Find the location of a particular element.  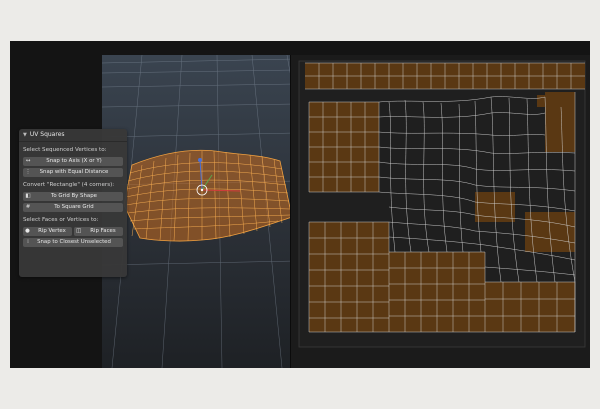

hash-grid-icon: # is located at coordinates (28, 207).